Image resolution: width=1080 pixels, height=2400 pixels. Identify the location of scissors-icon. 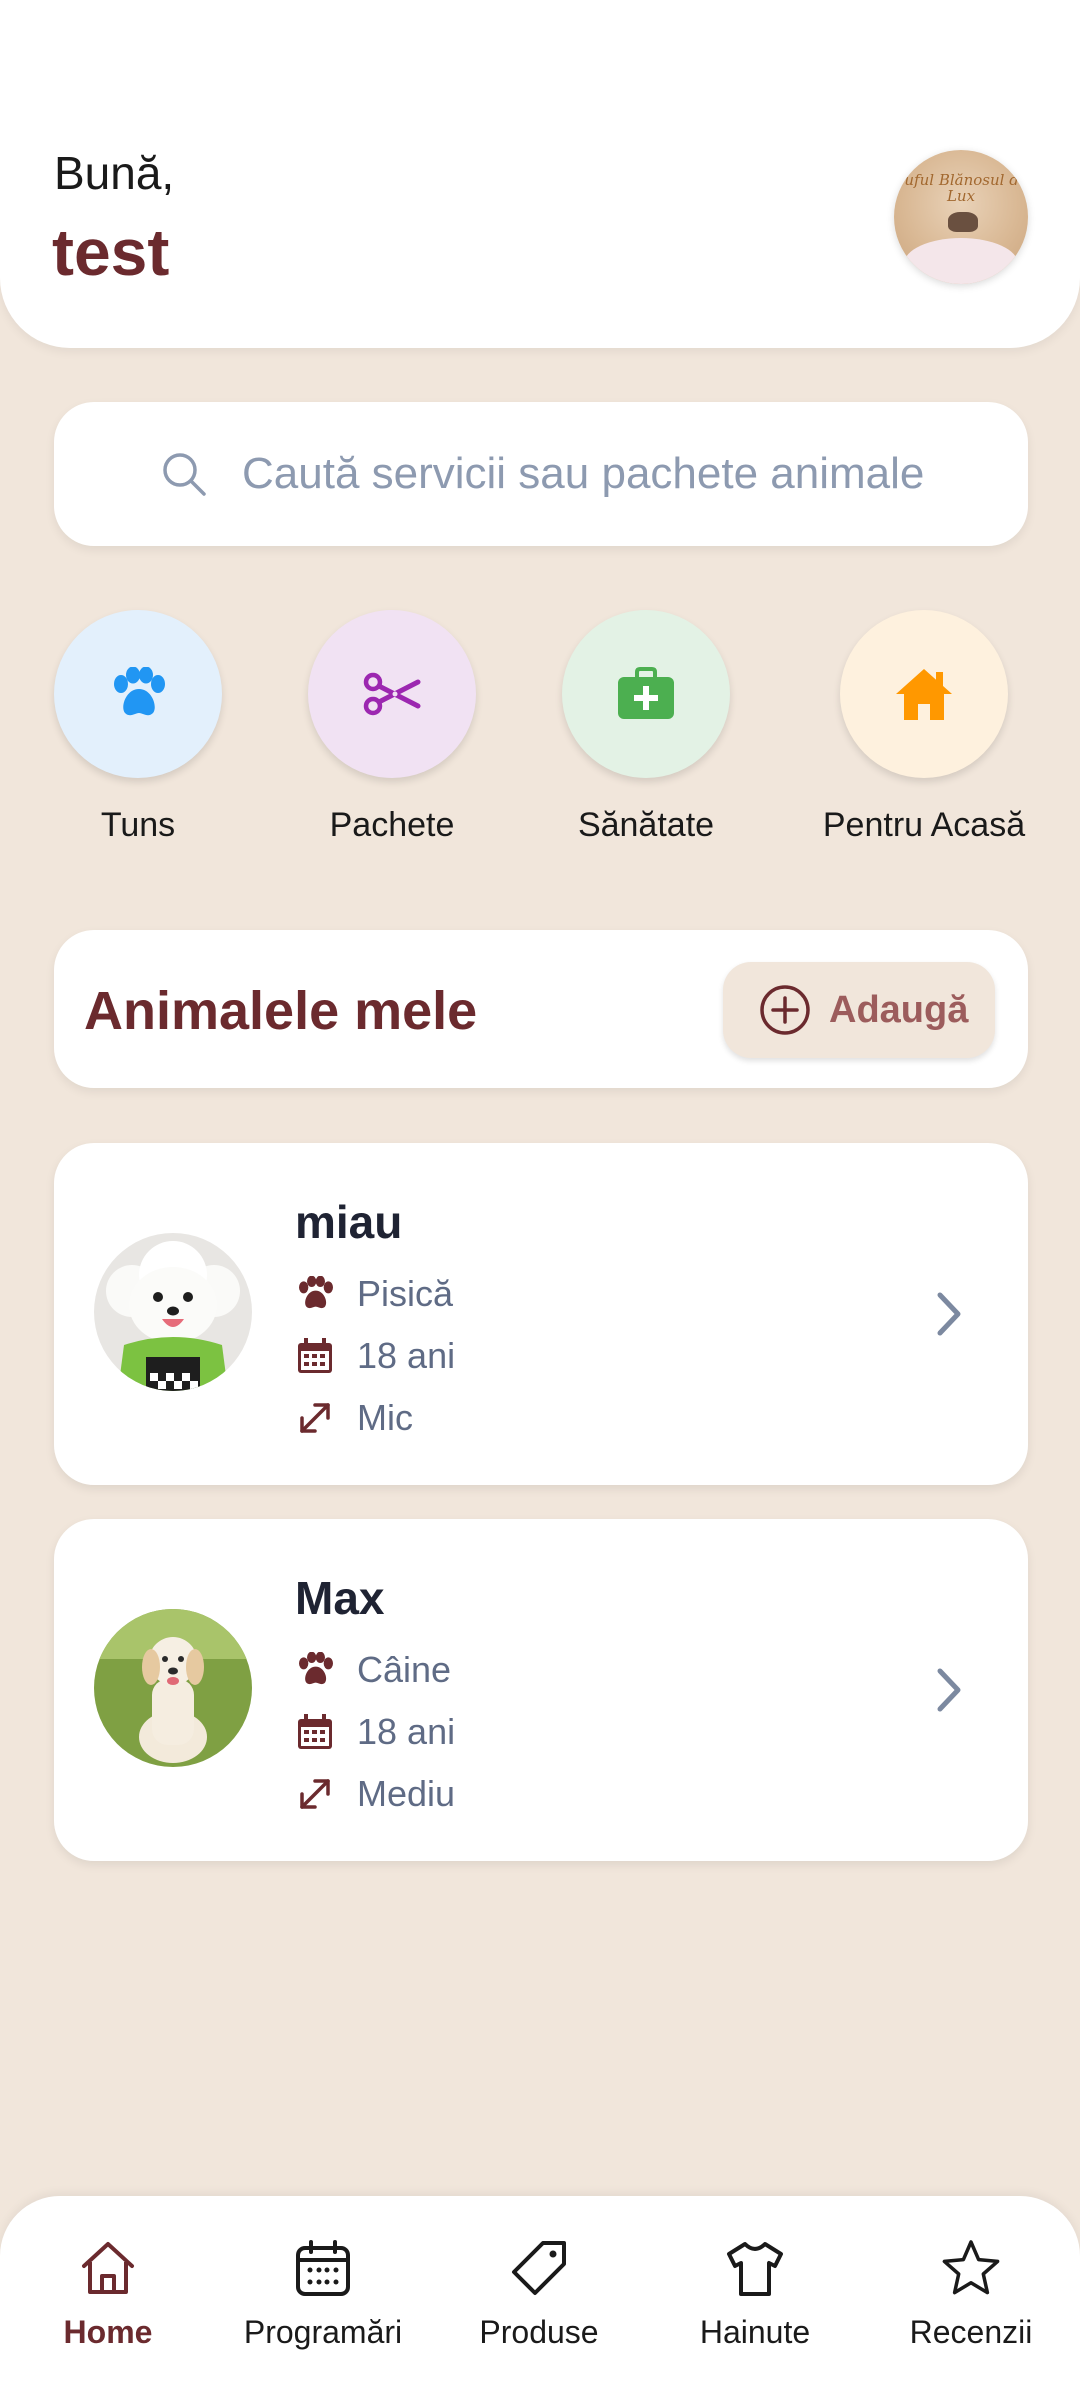
(392, 694).